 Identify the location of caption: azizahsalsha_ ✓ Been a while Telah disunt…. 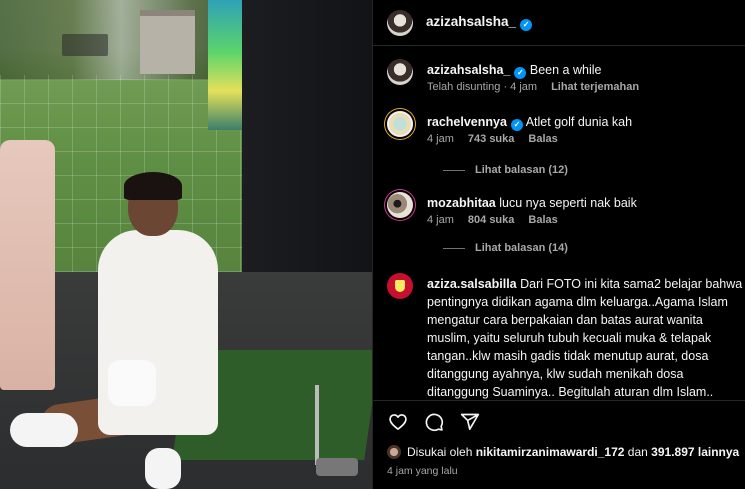
(562, 79).